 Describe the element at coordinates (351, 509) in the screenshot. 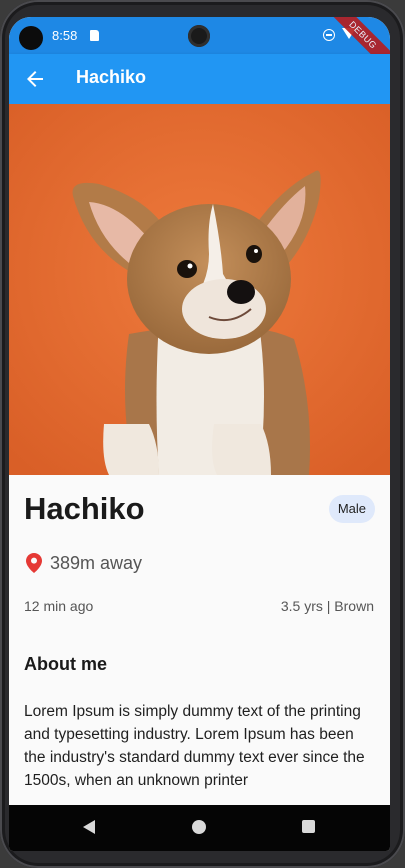

I see `gender-badge: Male` at that location.